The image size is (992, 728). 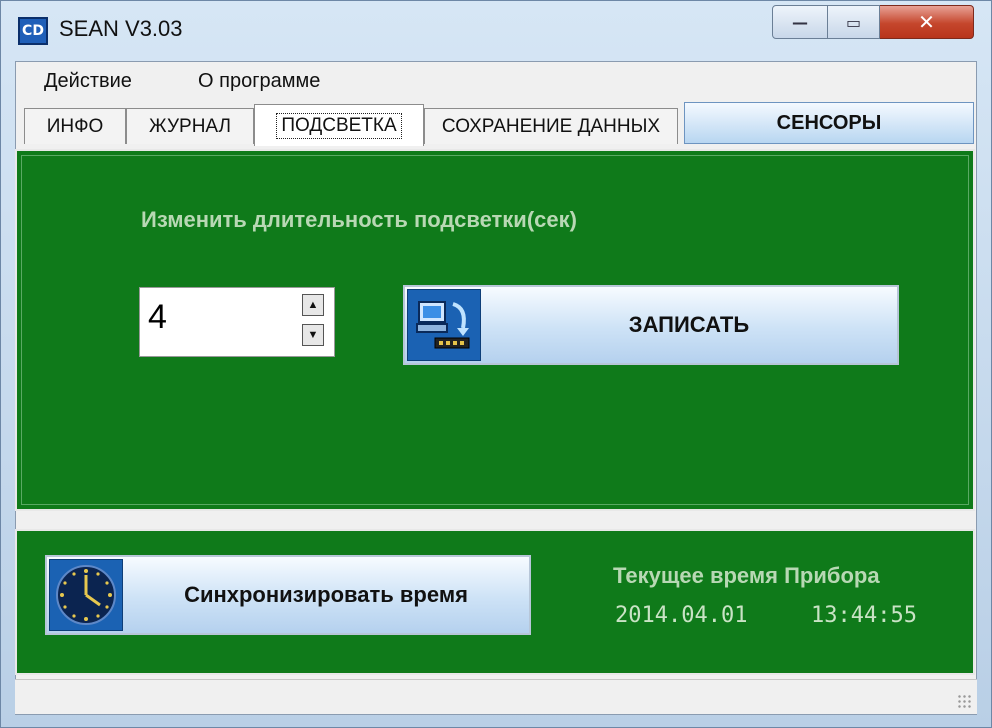 What do you see at coordinates (496, 81) in the screenshot?
I see `menu-bar: Действие О программе` at bounding box center [496, 81].